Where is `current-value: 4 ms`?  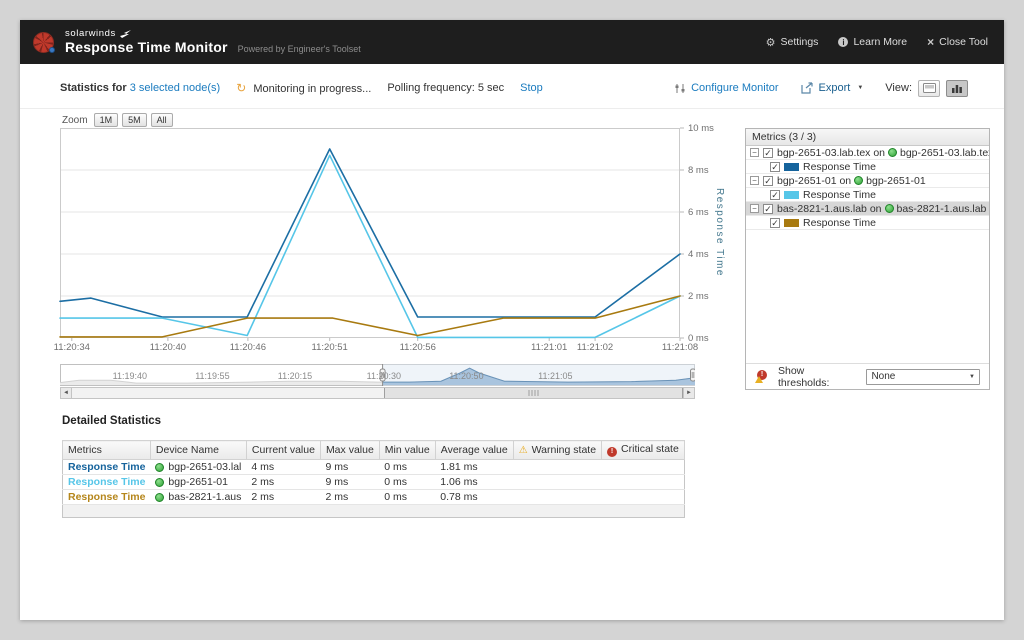
current-value: 4 ms is located at coordinates (283, 467).